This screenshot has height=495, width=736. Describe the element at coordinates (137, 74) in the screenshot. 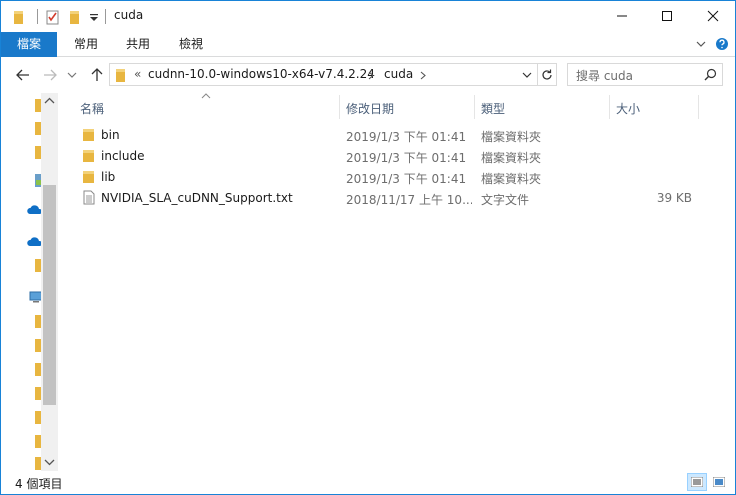

I see `breadcrumb-overflow: «` at that location.